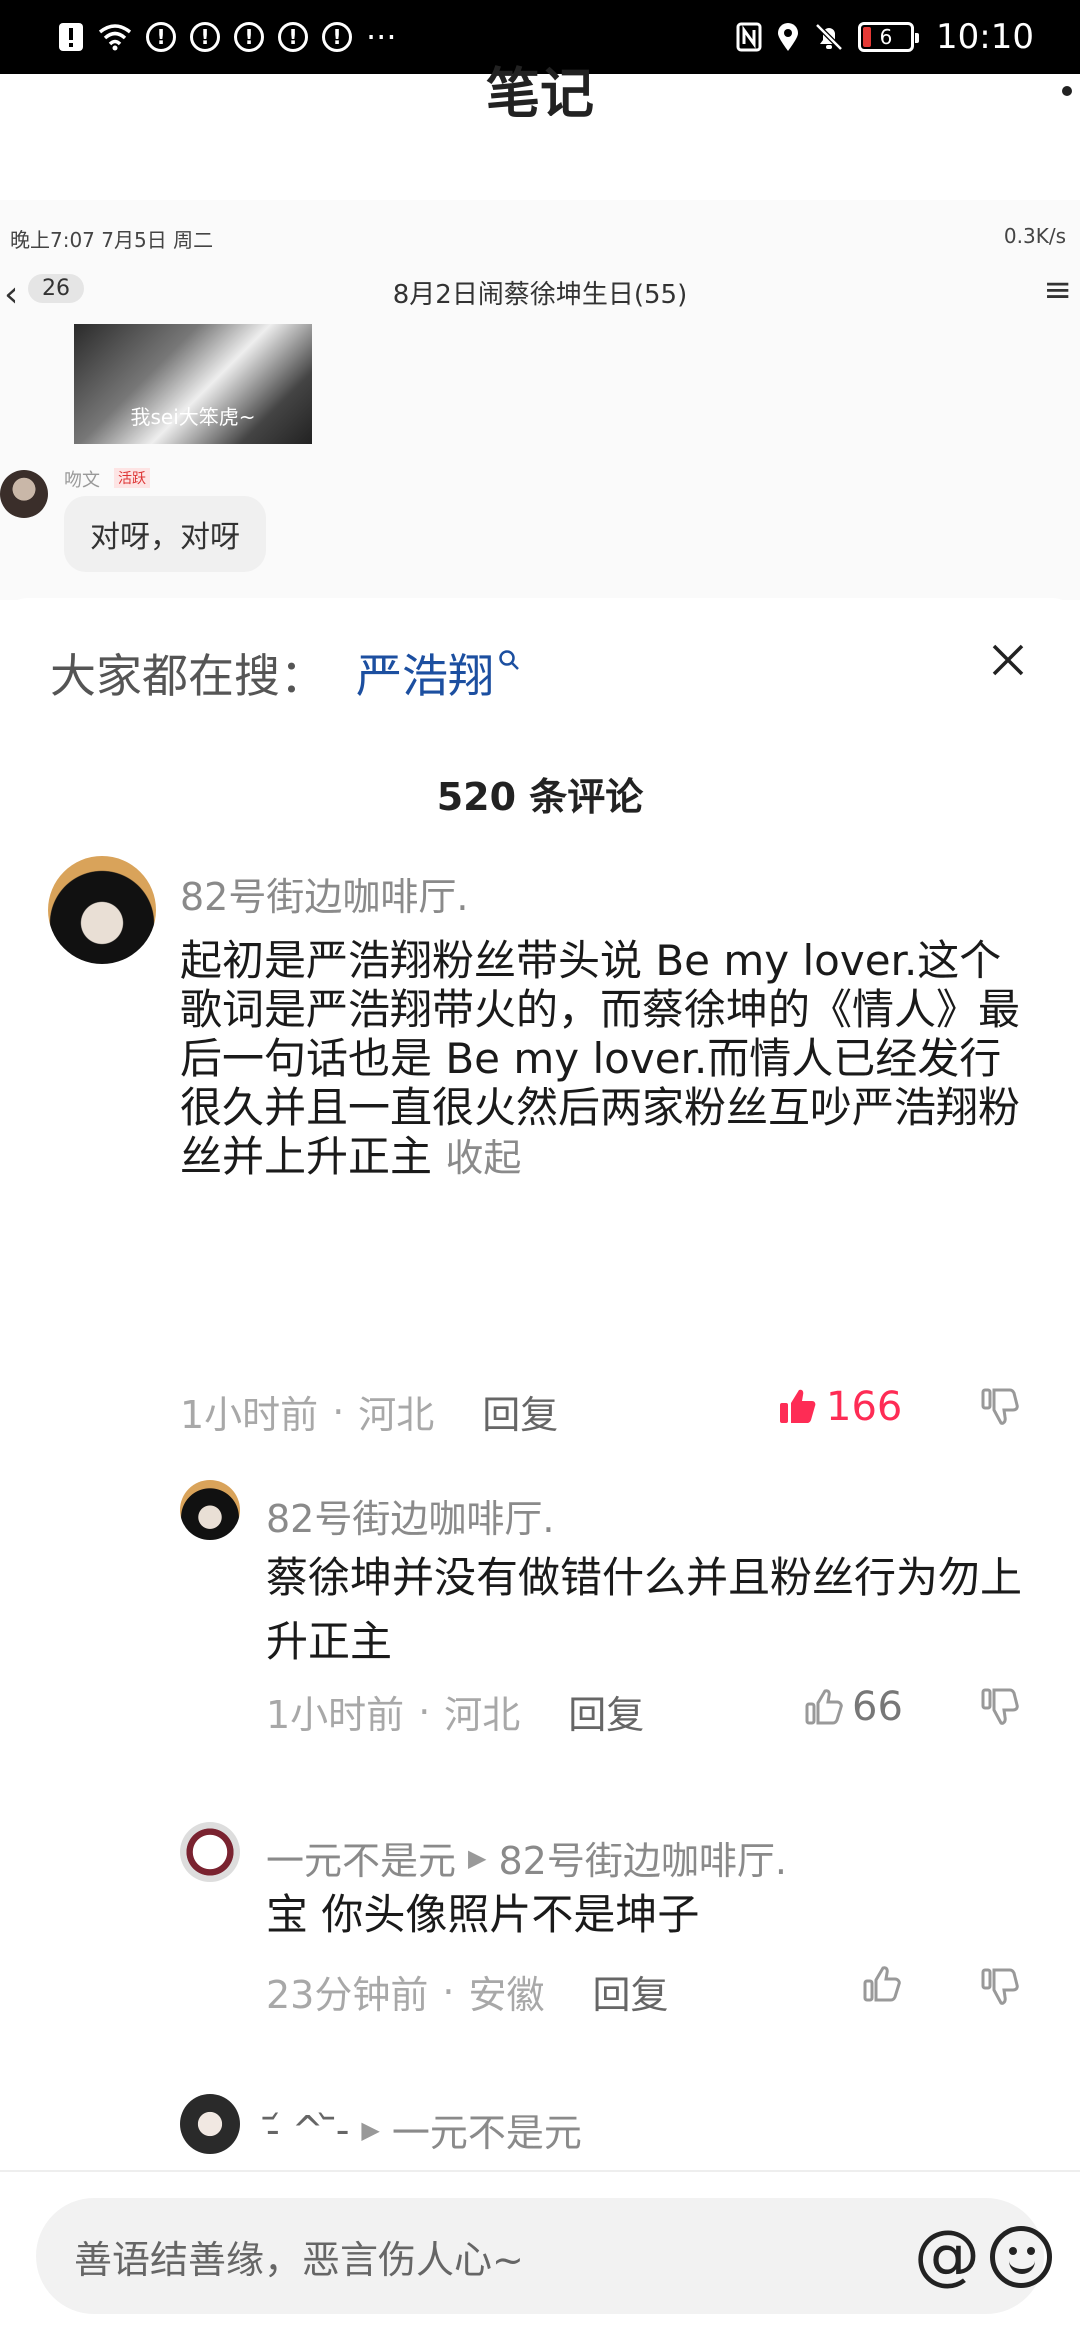  Describe the element at coordinates (193, 384) in the screenshot. I see `embed-image: 我sei大笨虎~` at that location.